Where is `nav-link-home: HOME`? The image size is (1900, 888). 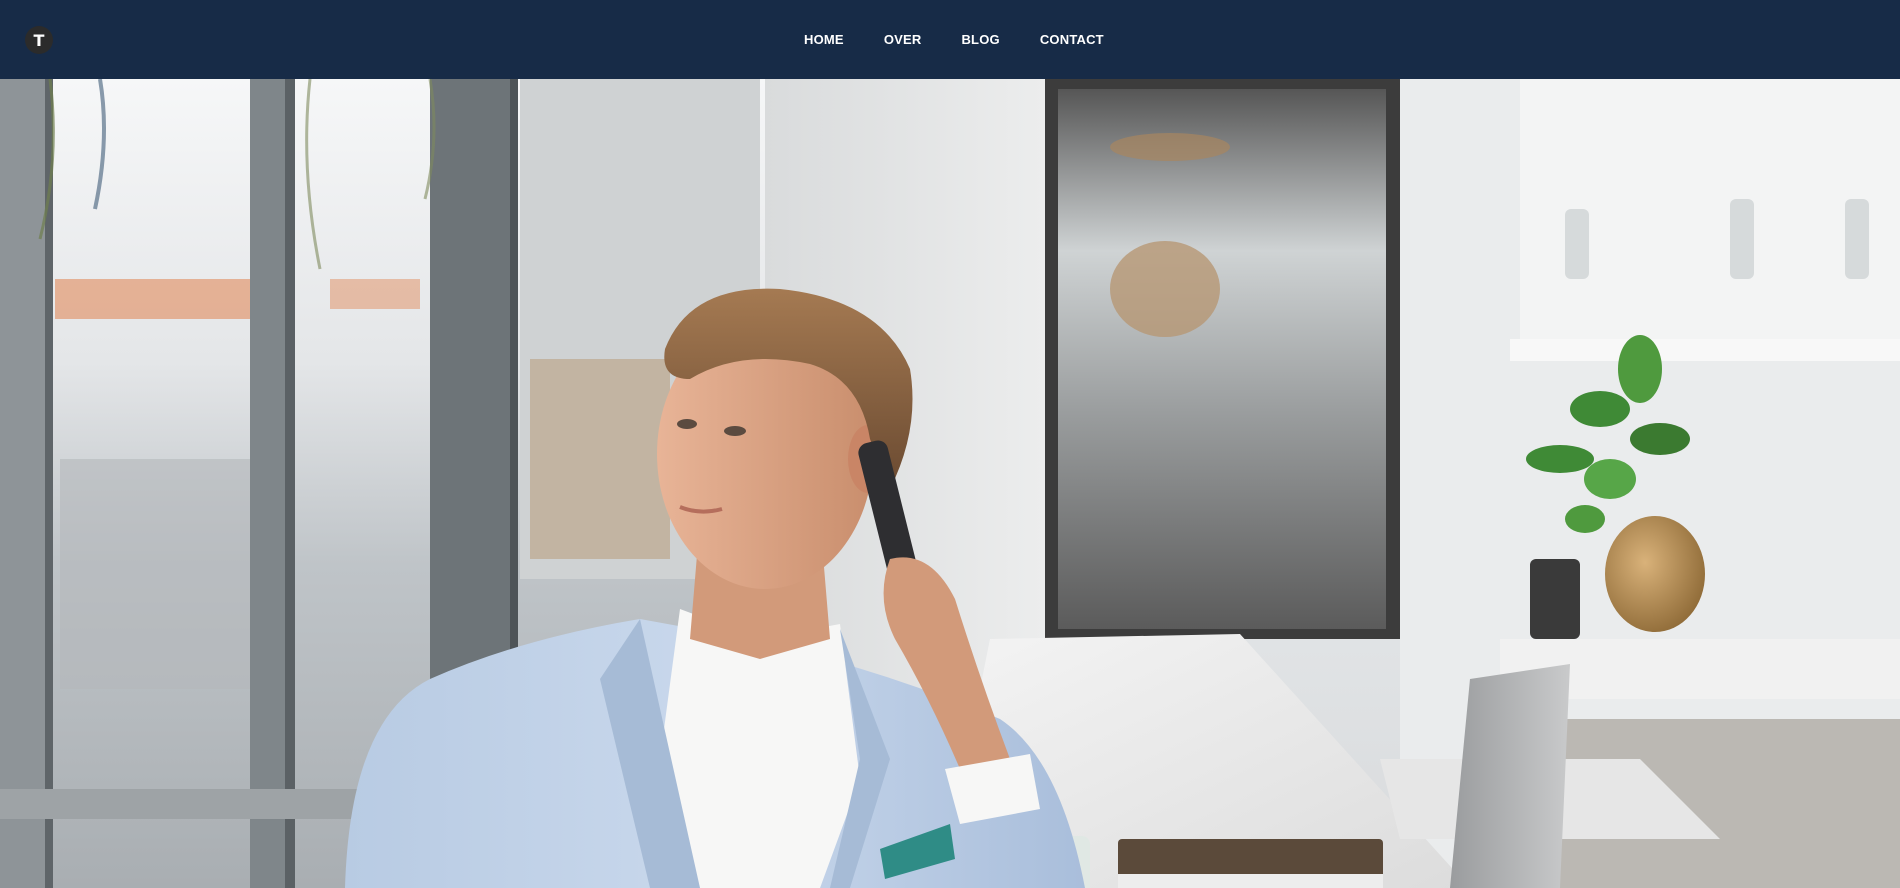 nav-link-home: HOME is located at coordinates (824, 39).